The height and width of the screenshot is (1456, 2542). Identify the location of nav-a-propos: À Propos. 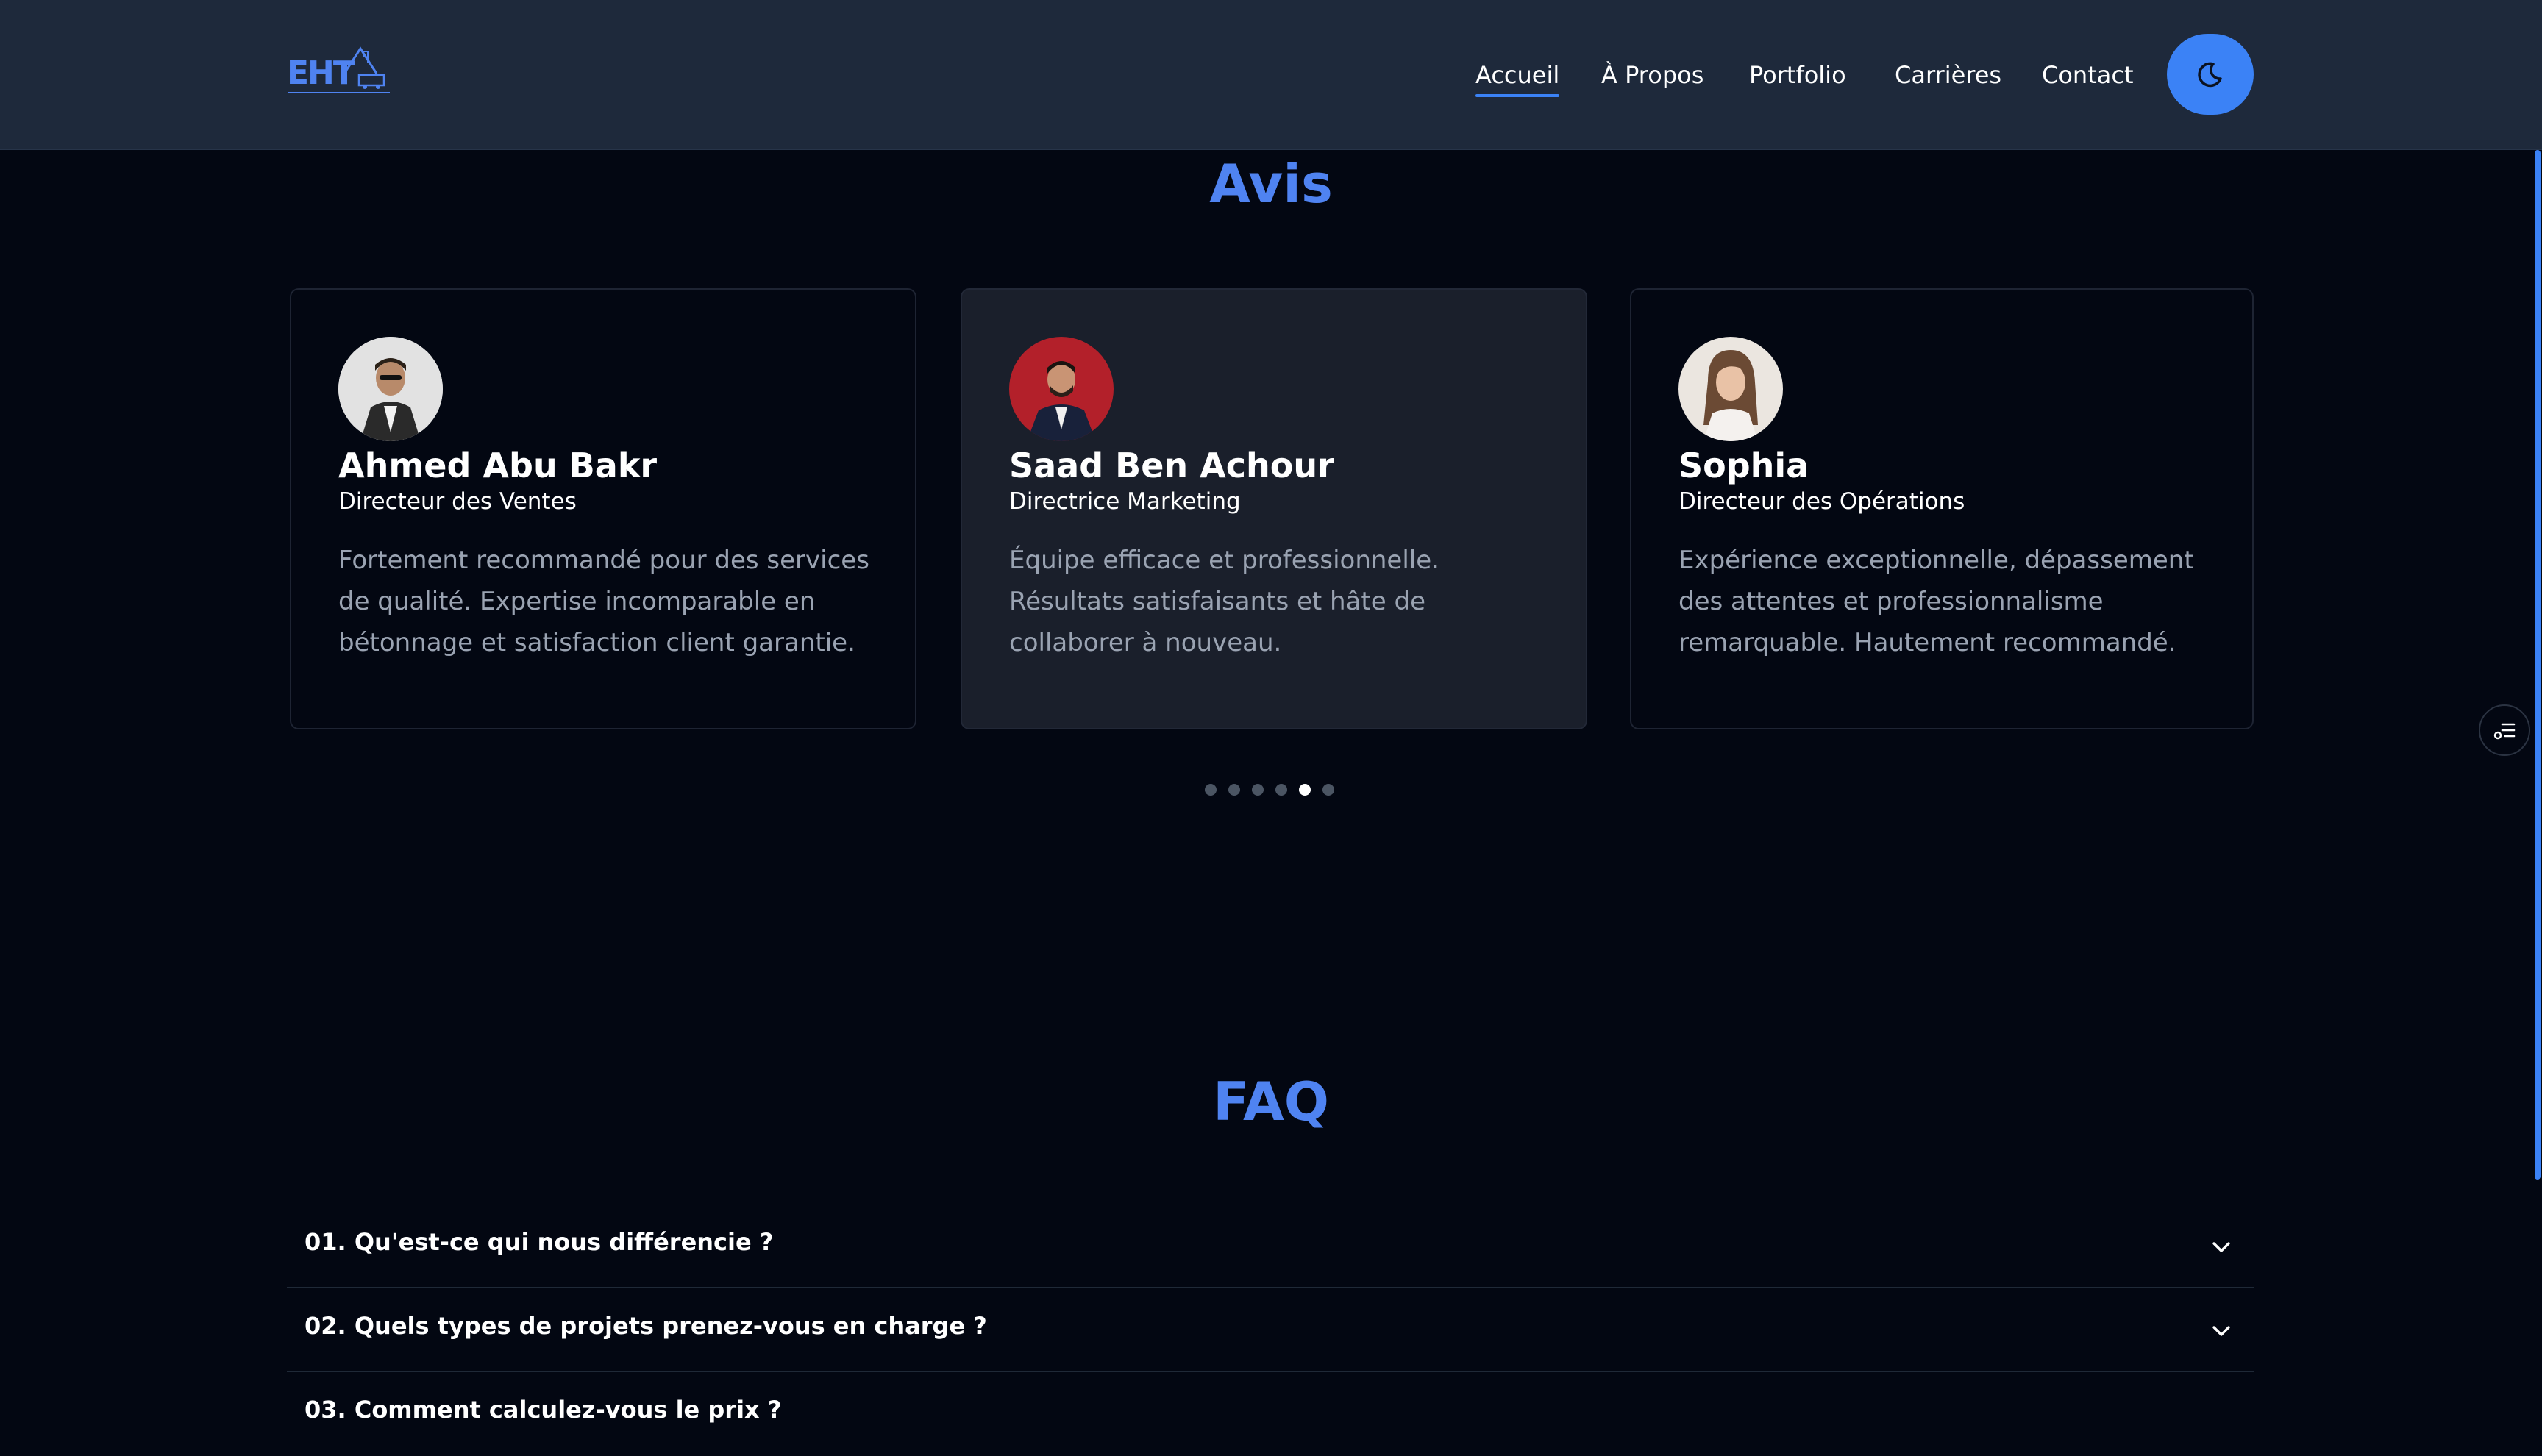
(1652, 75).